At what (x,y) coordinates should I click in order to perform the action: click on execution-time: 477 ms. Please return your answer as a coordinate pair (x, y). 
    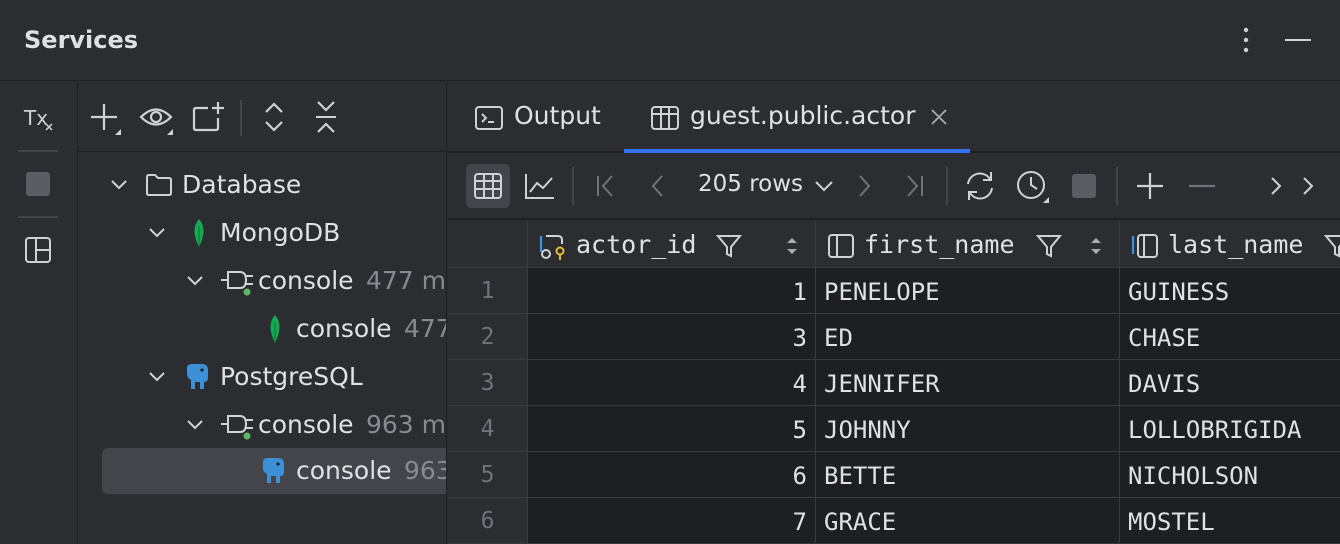
    Looking at the image, I should click on (406, 280).